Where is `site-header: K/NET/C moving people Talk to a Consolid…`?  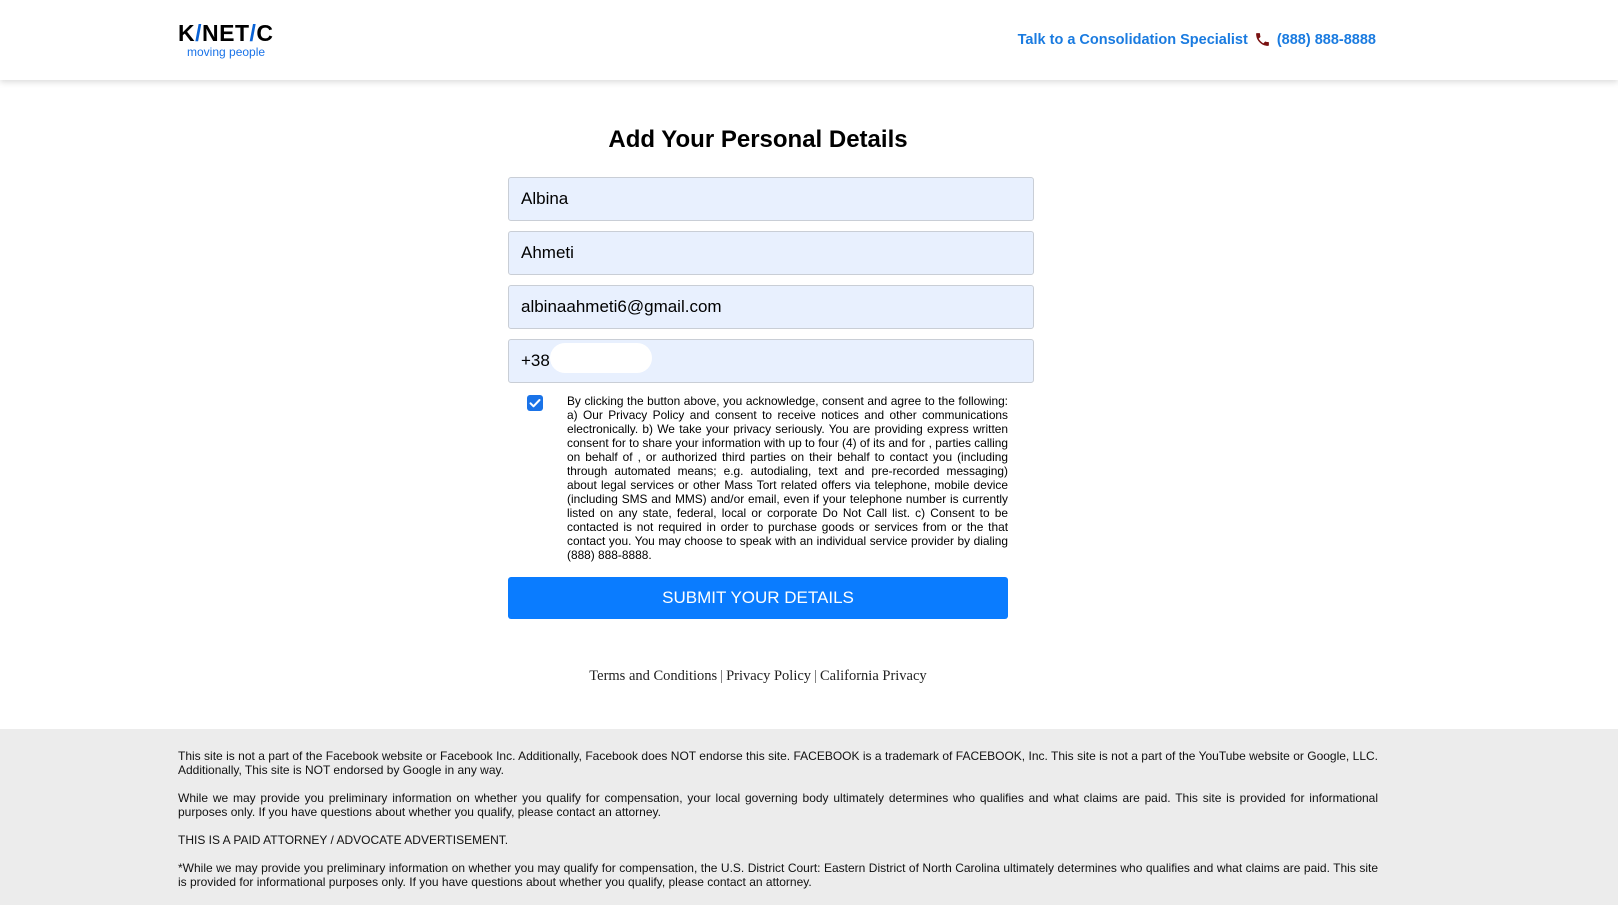
site-header: K/NET/C moving people Talk to a Consolid… is located at coordinates (809, 40).